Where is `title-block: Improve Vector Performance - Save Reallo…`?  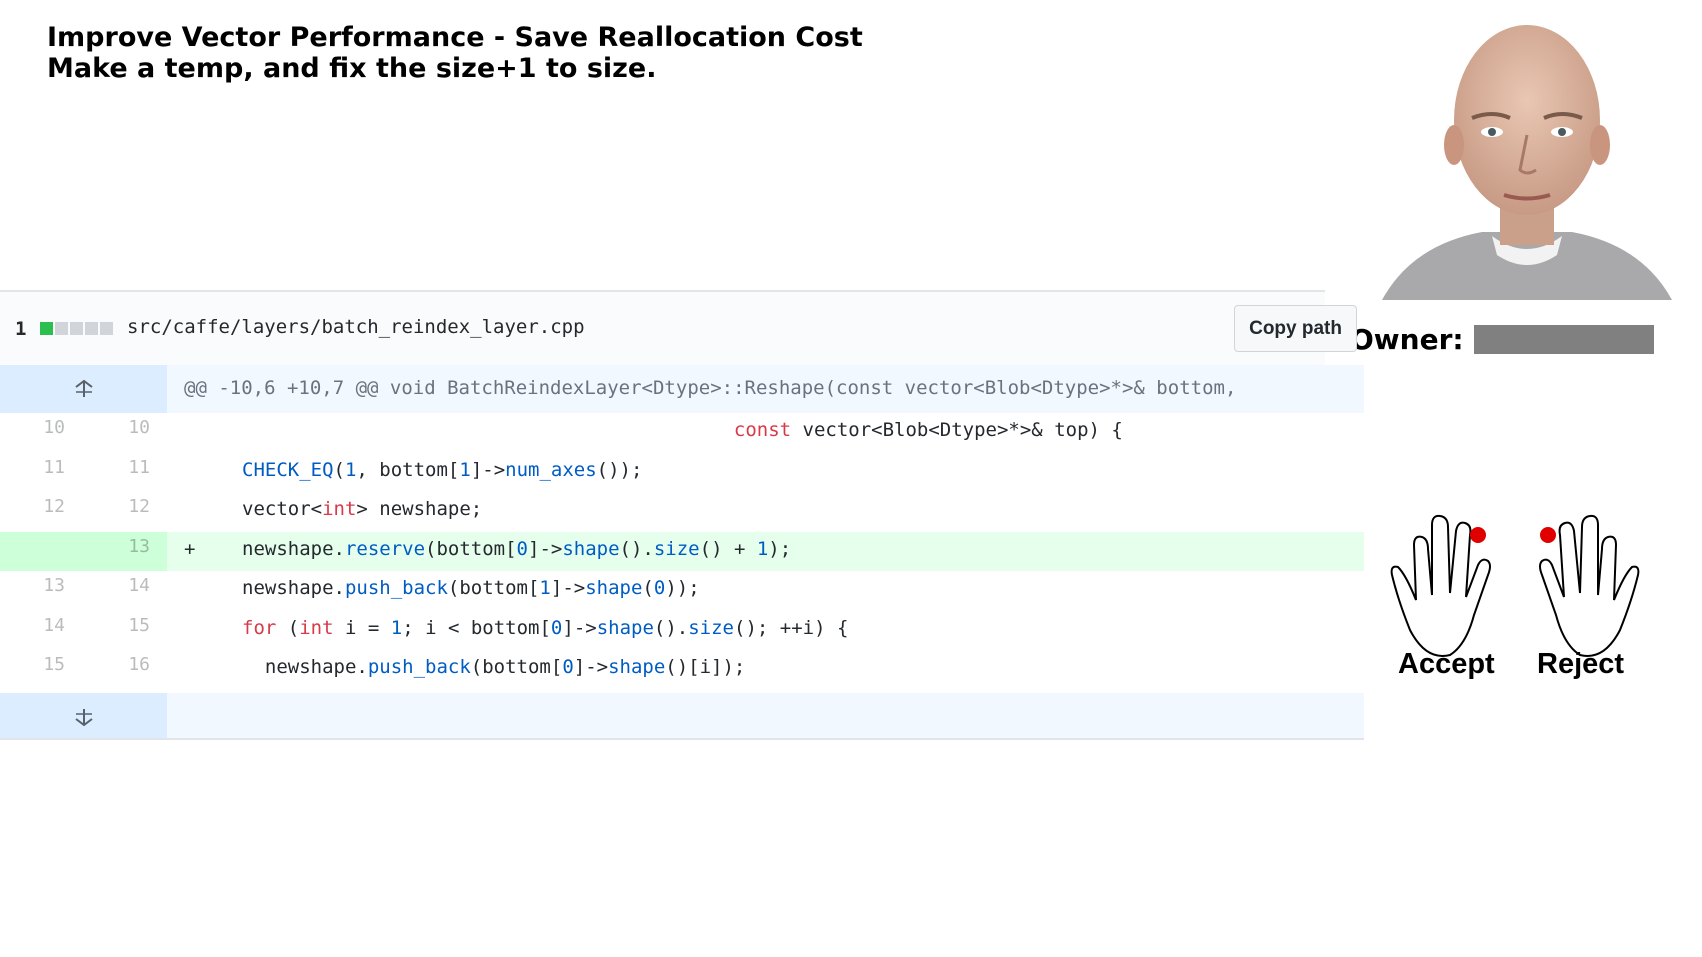 title-block: Improve Vector Performance - Save Reallo… is located at coordinates (455, 53).